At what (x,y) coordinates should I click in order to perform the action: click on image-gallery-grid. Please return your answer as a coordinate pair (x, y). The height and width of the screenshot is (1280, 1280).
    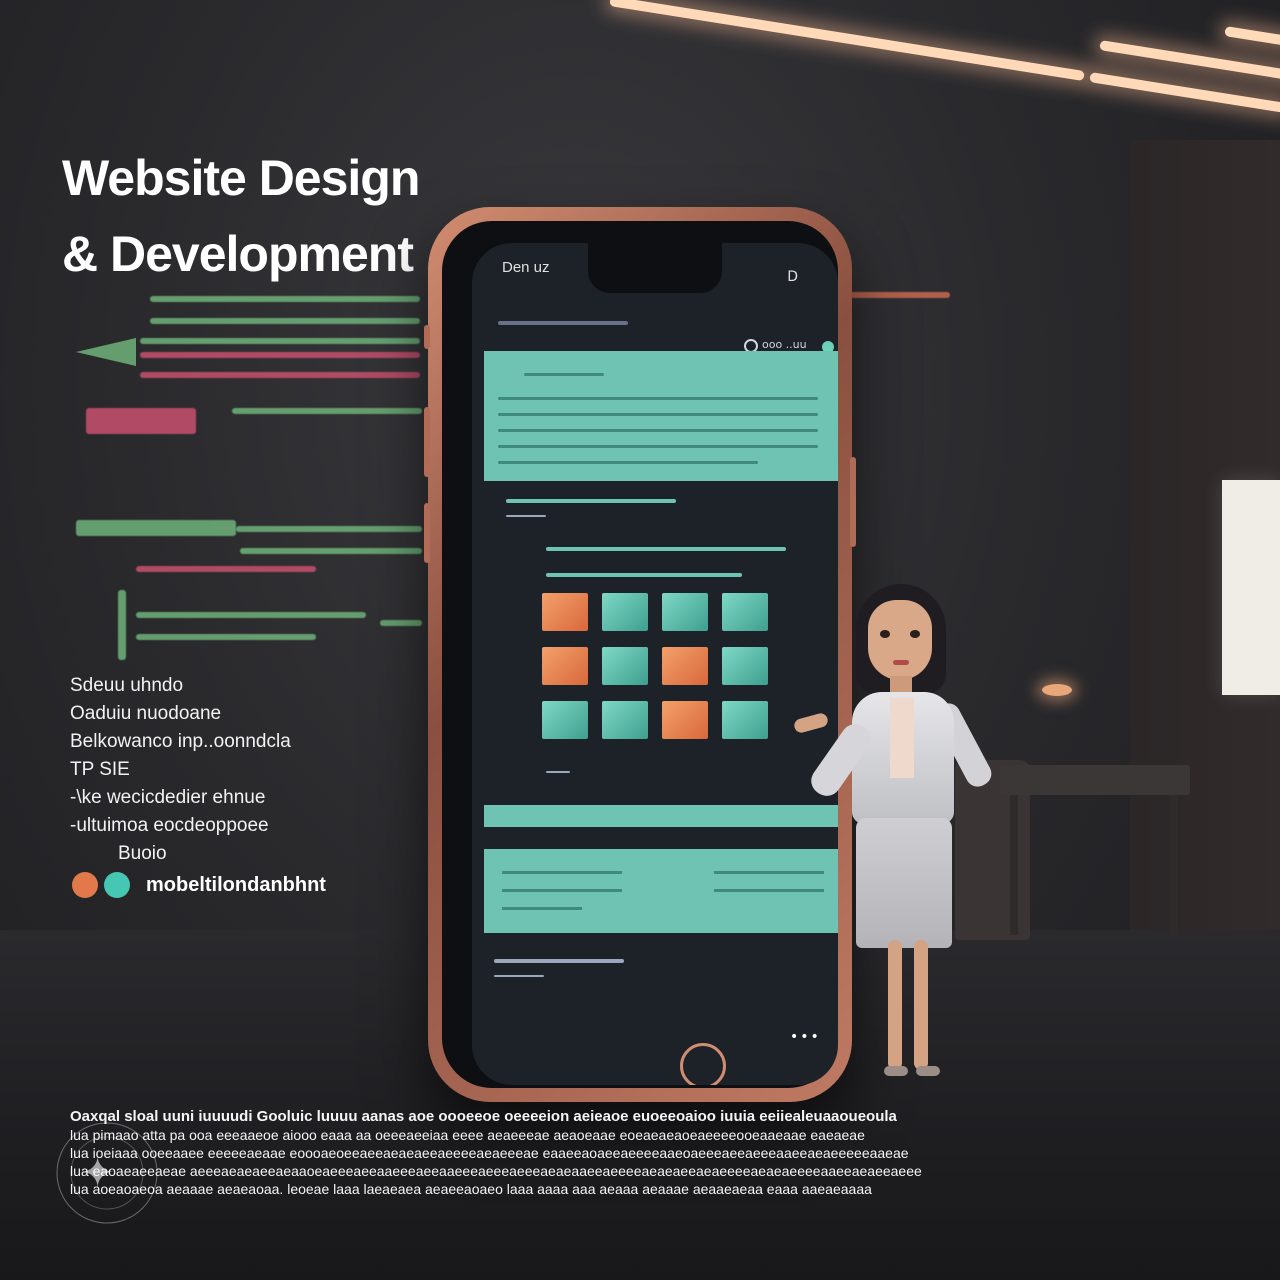
    Looking at the image, I should click on (655, 666).